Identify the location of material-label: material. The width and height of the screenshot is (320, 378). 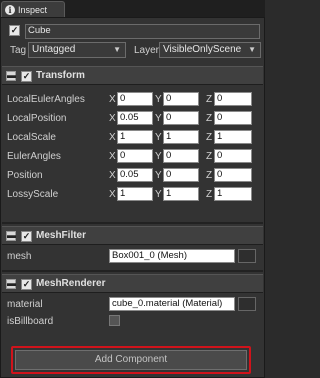
(25, 304).